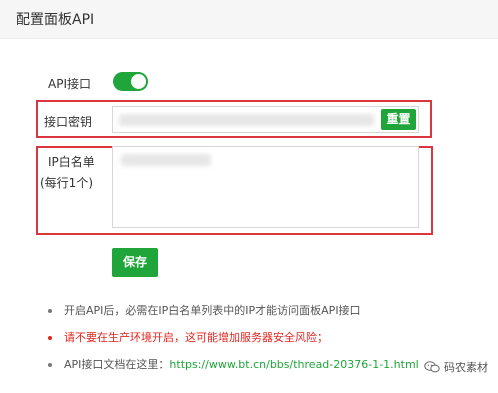  What do you see at coordinates (398, 119) in the screenshot?
I see `reset-button: 重置` at bounding box center [398, 119].